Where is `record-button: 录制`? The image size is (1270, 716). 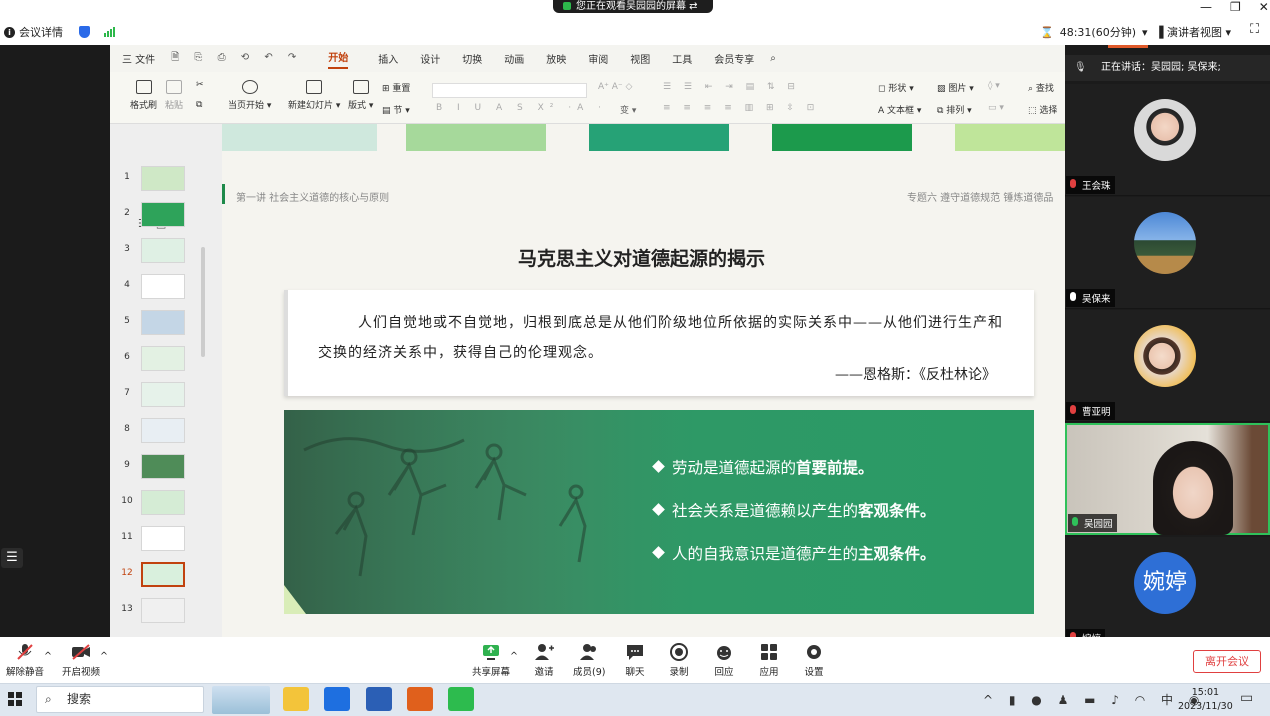 record-button: 录制 is located at coordinates (679, 660).